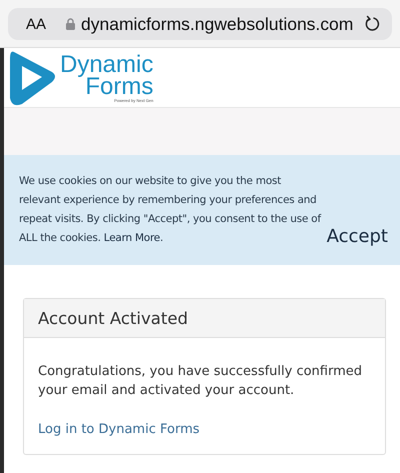  What do you see at coordinates (217, 24) in the screenshot?
I see `url-text: dynamicforms.ngwebsolutions.com` at bounding box center [217, 24].